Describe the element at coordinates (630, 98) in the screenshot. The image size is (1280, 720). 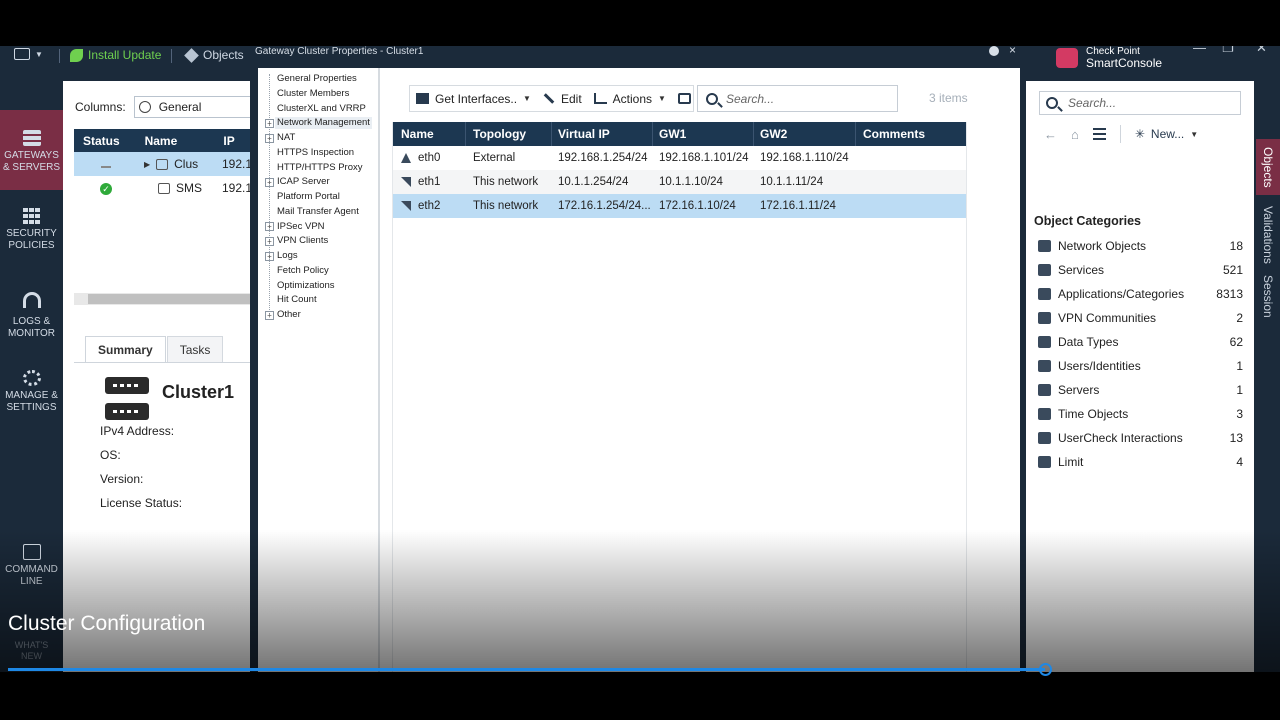
I see `actions-button: Actions ▼` at that location.